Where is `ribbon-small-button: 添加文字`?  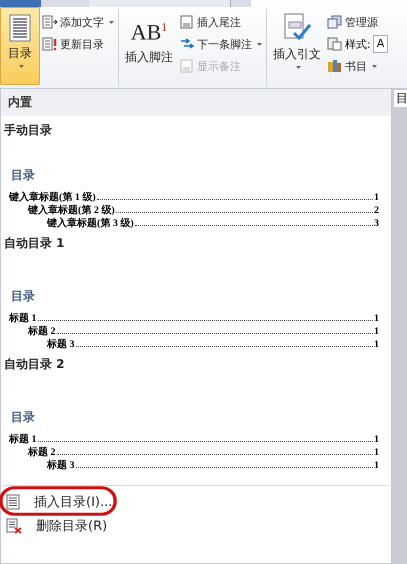
ribbon-small-button: 添加文字 is located at coordinates (78, 22).